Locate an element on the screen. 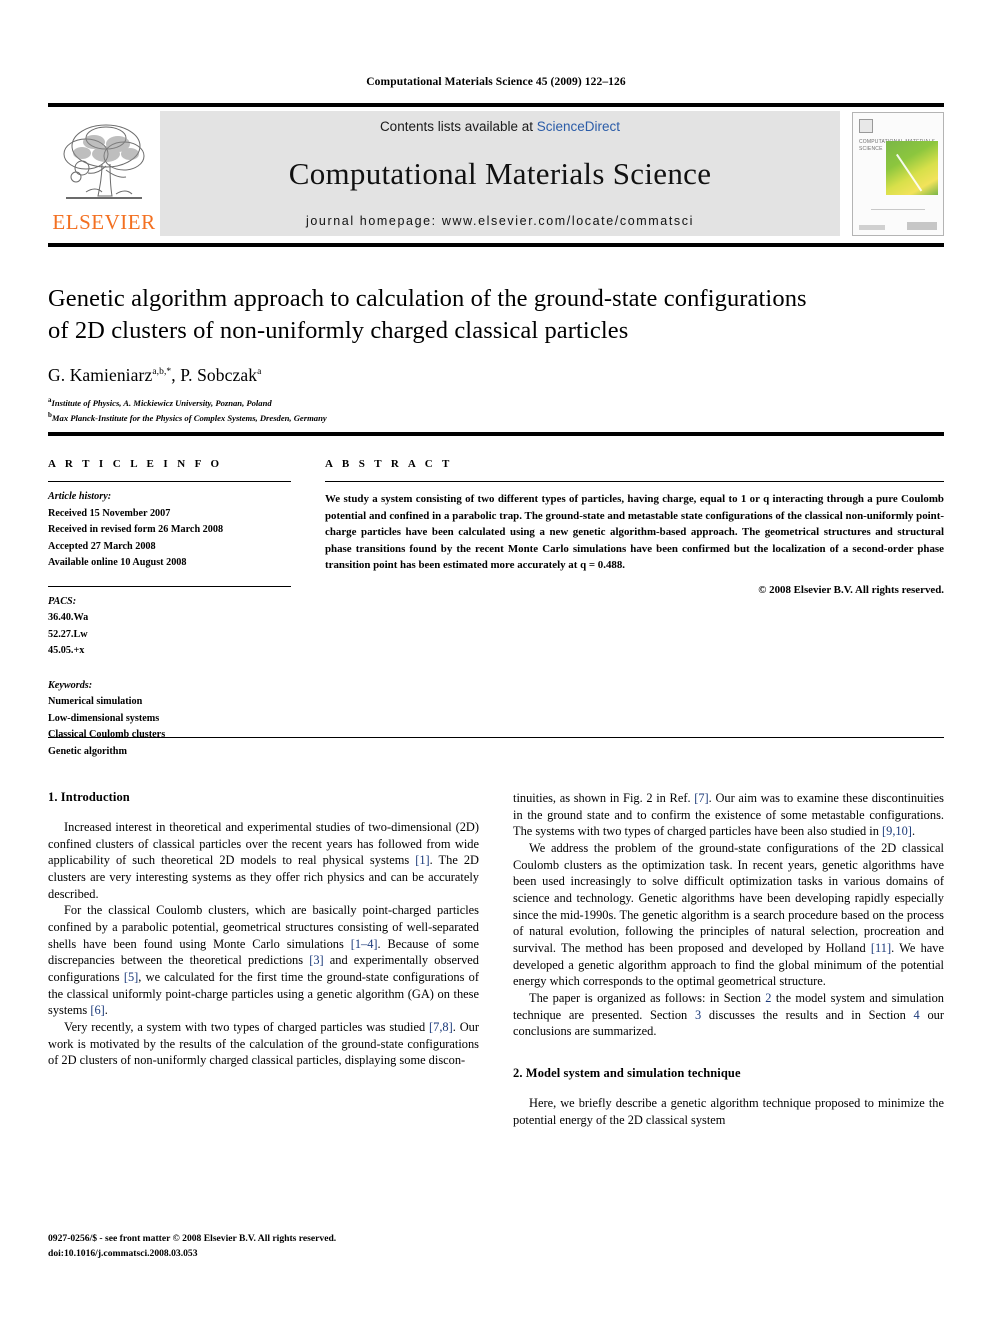 The image size is (992, 1323). citation-link: [3] is located at coordinates (316, 960).